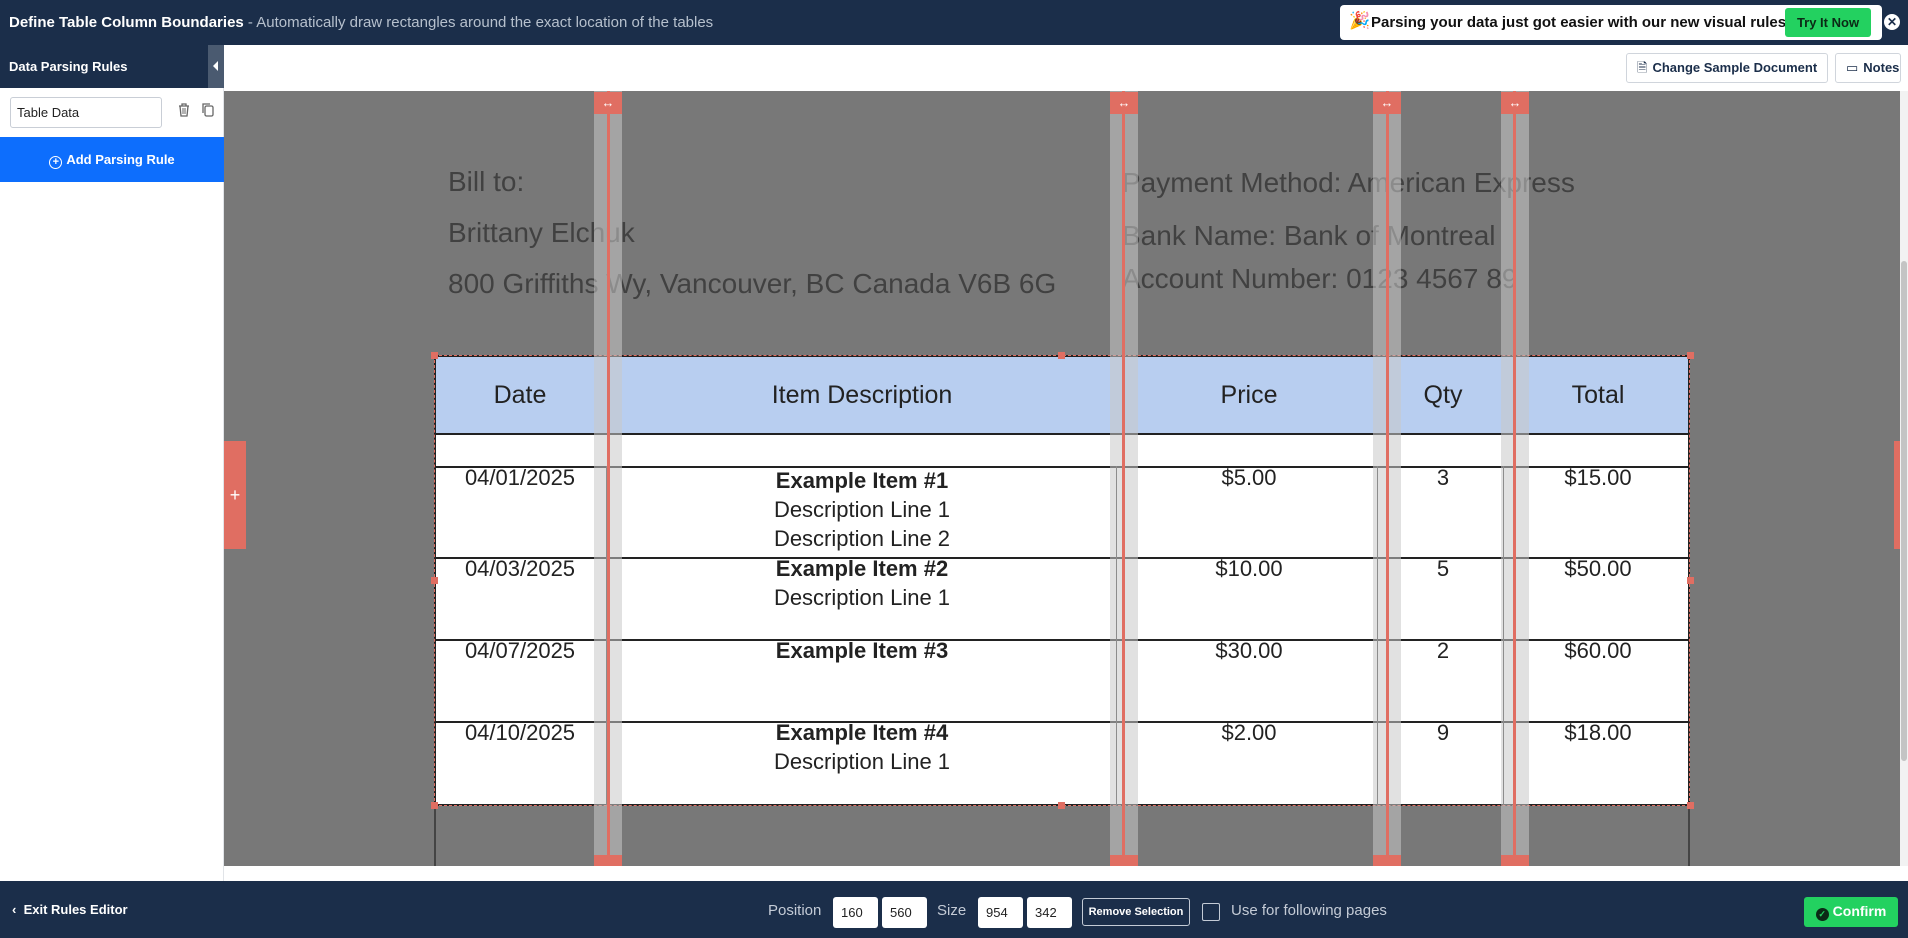 The image size is (1908, 938). What do you see at coordinates (855, 912) in the screenshot?
I see `position-x-input` at bounding box center [855, 912].